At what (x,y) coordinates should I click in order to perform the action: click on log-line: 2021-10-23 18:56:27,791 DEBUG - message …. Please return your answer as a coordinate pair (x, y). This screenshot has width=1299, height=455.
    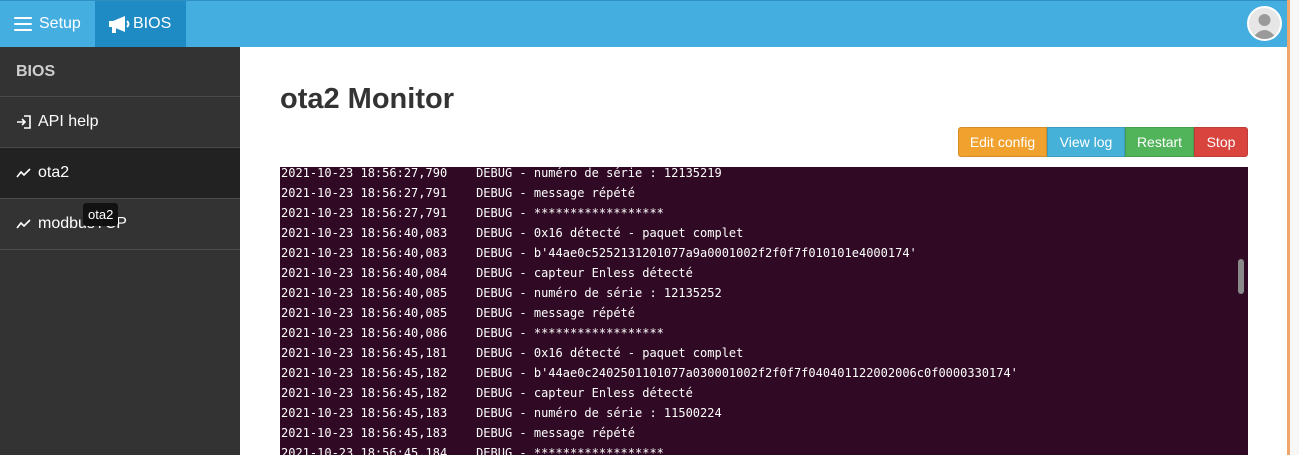
    Looking at the image, I should click on (458, 193).